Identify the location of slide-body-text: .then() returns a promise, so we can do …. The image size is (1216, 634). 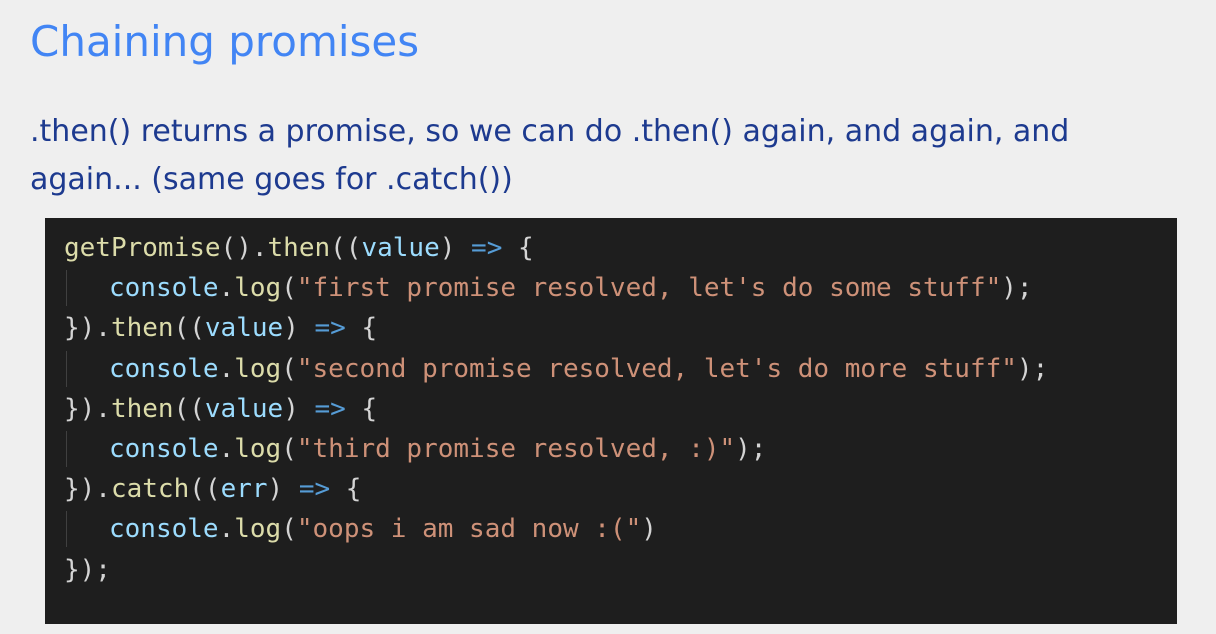
(550, 155).